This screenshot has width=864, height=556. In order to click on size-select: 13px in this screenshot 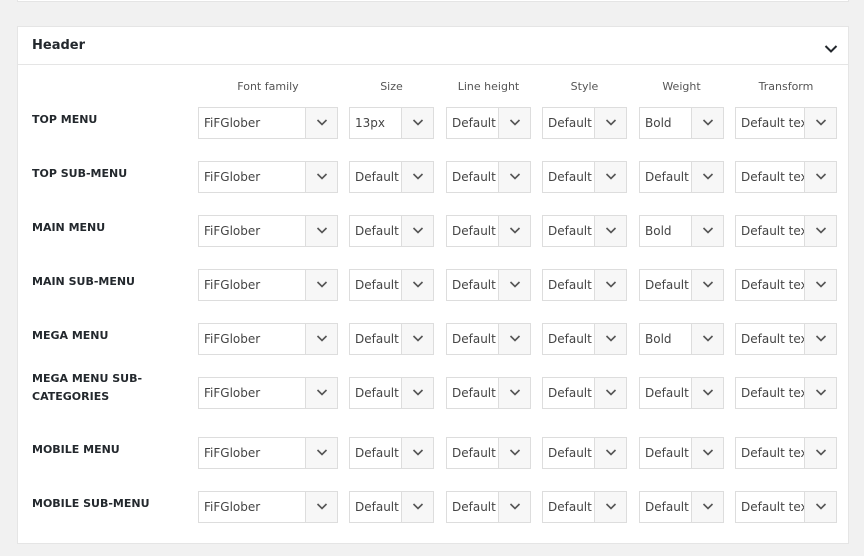, I will do `click(391, 123)`.